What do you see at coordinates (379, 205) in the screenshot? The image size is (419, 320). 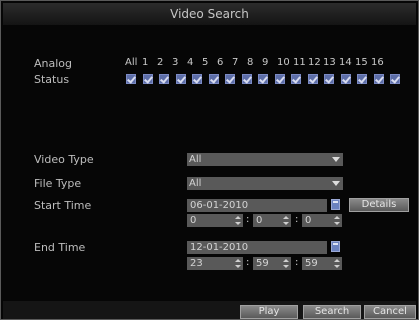 I see `details-button: Details` at bounding box center [379, 205].